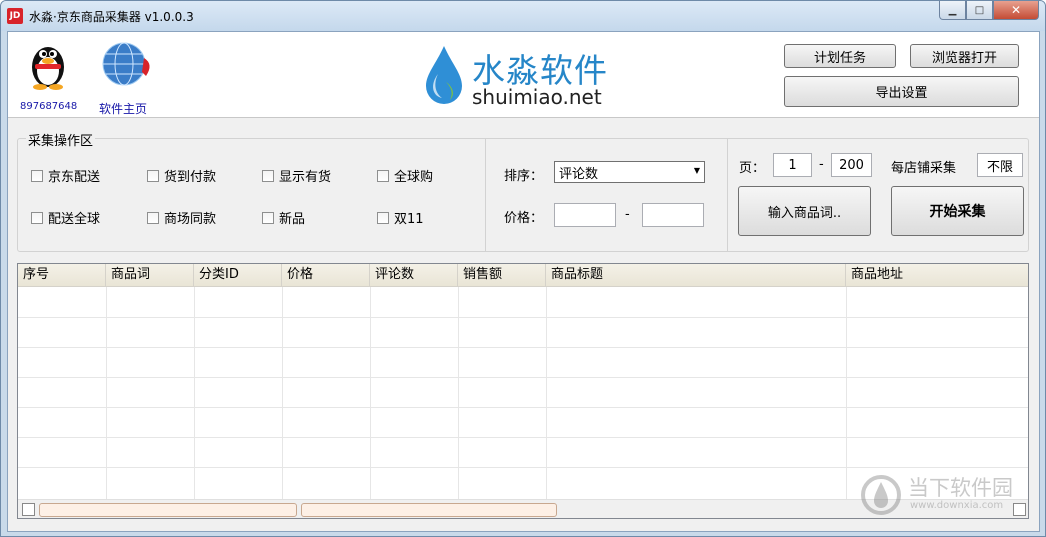  Describe the element at coordinates (126, 64) in the screenshot. I see `globe-icon` at that location.